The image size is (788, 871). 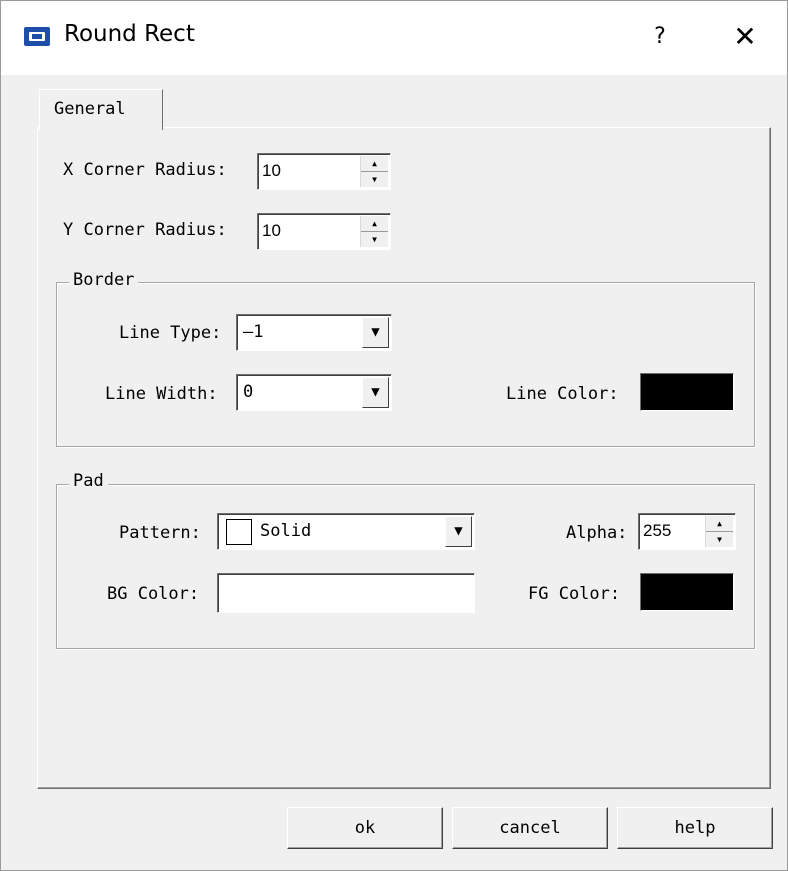 I want to click on bg-color-swatch, so click(x=346, y=593).